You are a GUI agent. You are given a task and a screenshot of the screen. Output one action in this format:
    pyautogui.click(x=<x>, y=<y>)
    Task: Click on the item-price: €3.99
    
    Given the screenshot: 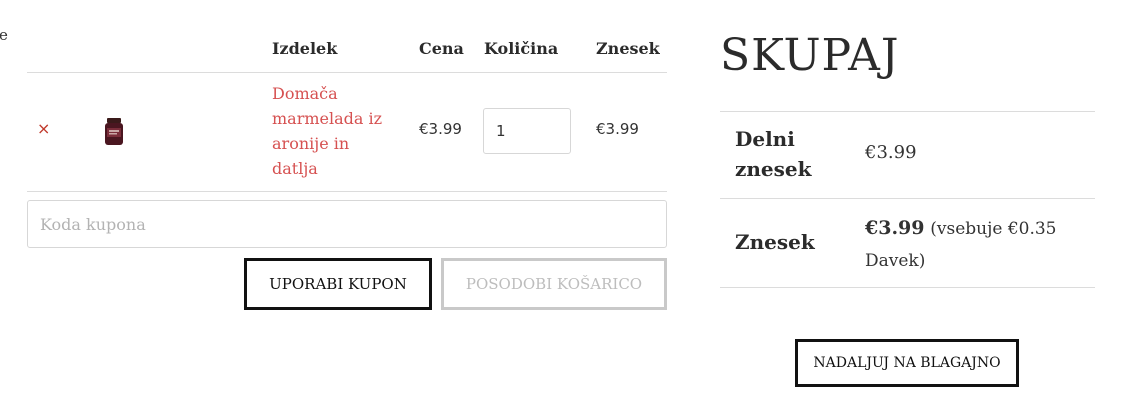 What is the action you would take?
    pyautogui.click(x=440, y=129)
    